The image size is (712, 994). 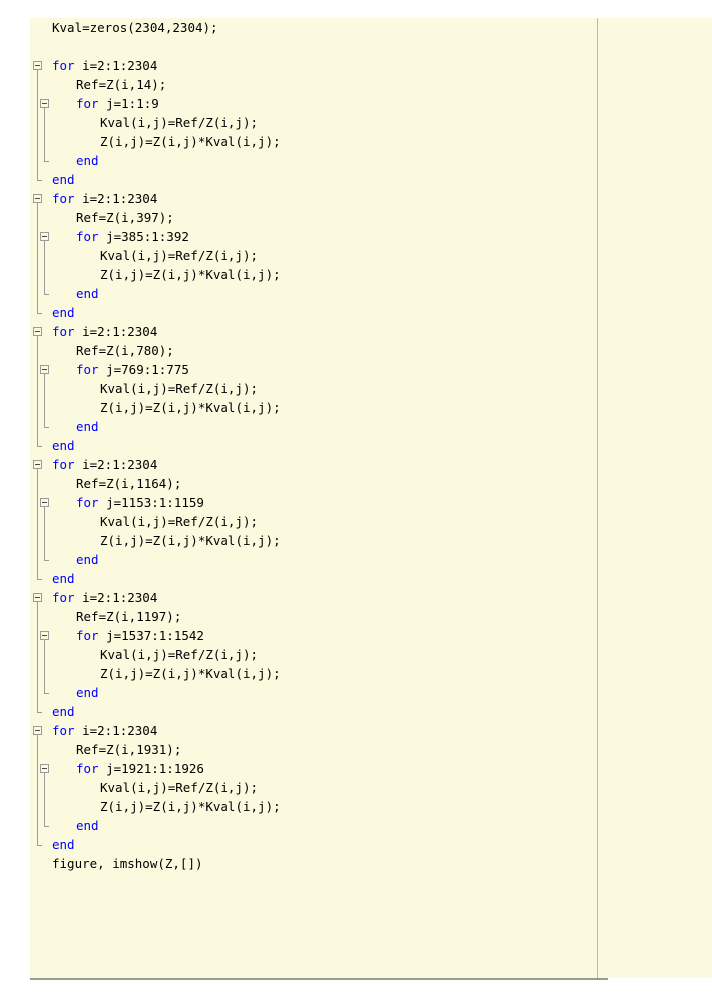 I want to click on code-line: Kval=zeros(2304,2304);, so click(x=371, y=27).